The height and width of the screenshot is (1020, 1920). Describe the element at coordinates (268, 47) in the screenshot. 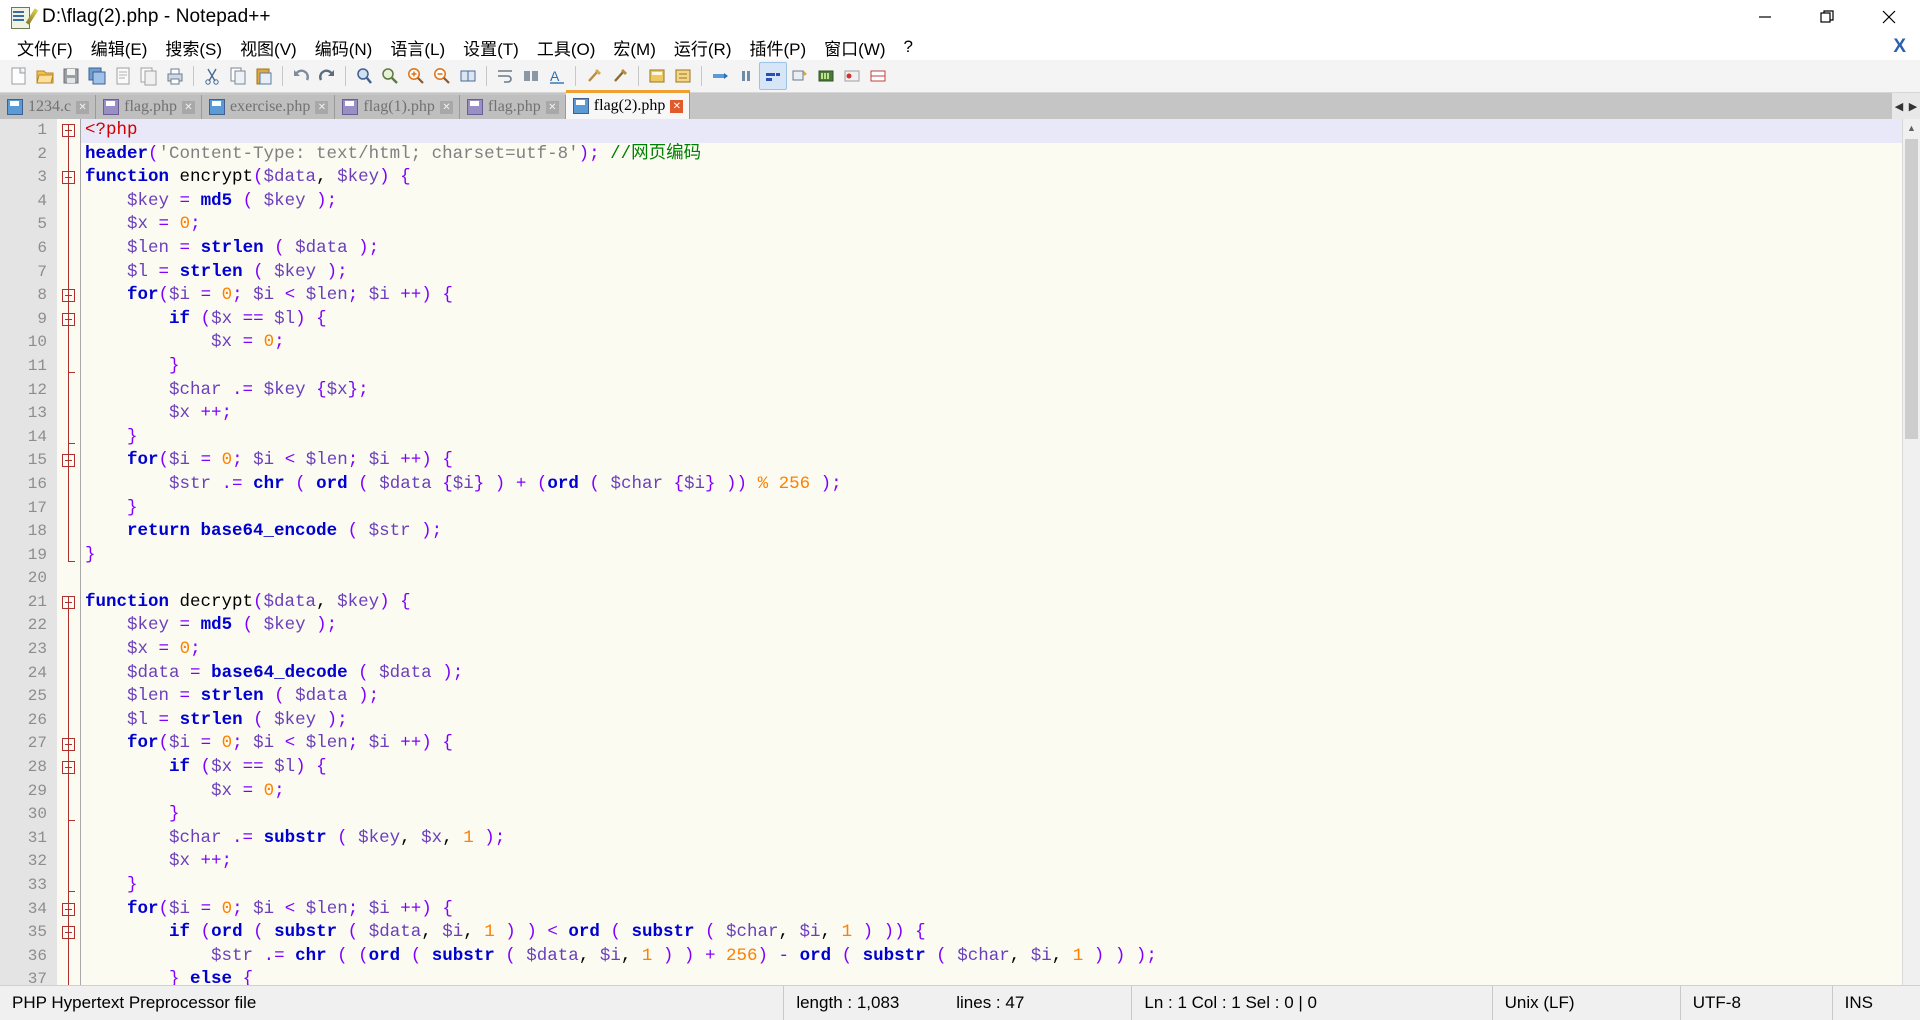

I see `menu-view: 视图(V)` at that location.